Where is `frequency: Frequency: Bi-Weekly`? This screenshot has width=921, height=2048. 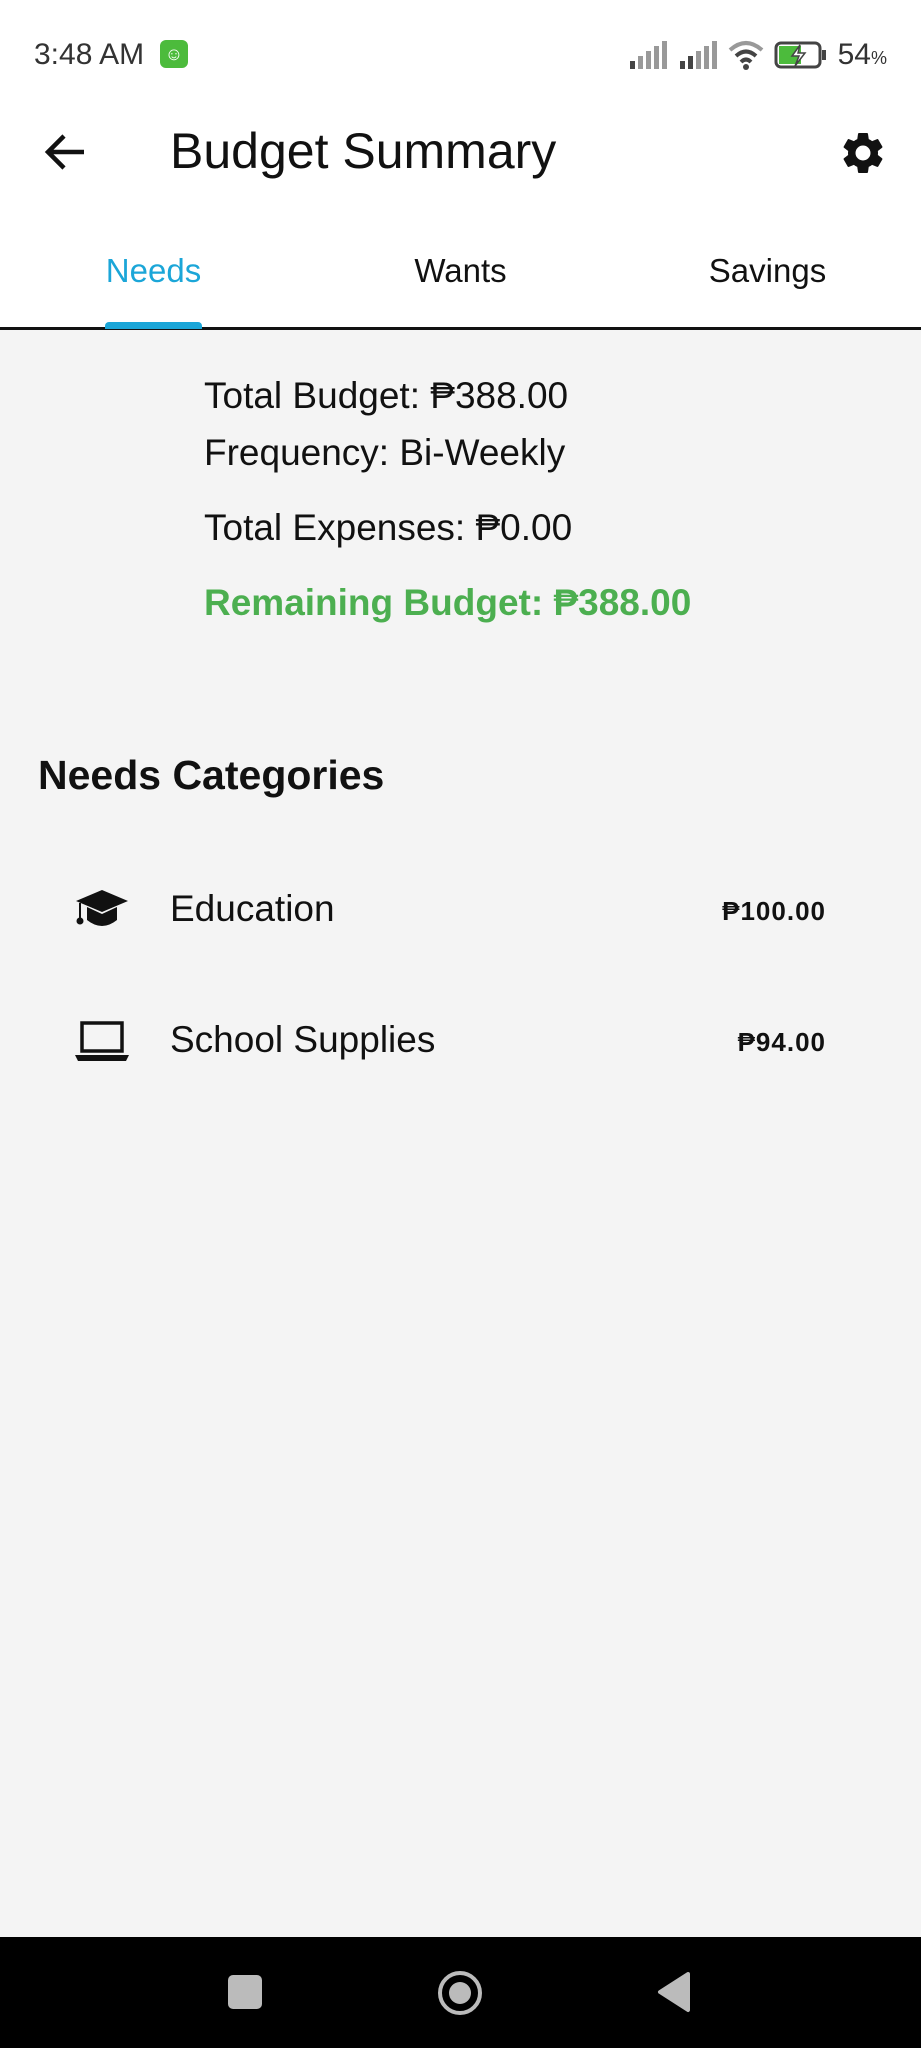 frequency: Frequency: Bi-Weekly is located at coordinates (385, 452).